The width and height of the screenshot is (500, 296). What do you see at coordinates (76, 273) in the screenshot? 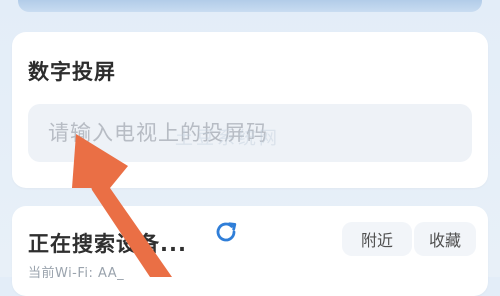
I see `current-wifi-label: 当前Wi-Fi: AA_` at bounding box center [76, 273].